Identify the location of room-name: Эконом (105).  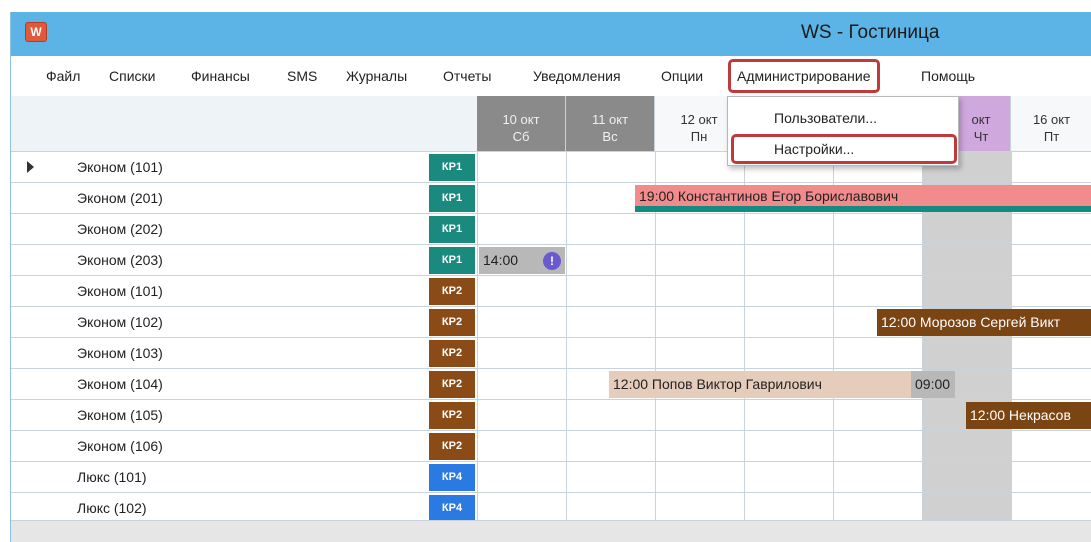
(120, 415).